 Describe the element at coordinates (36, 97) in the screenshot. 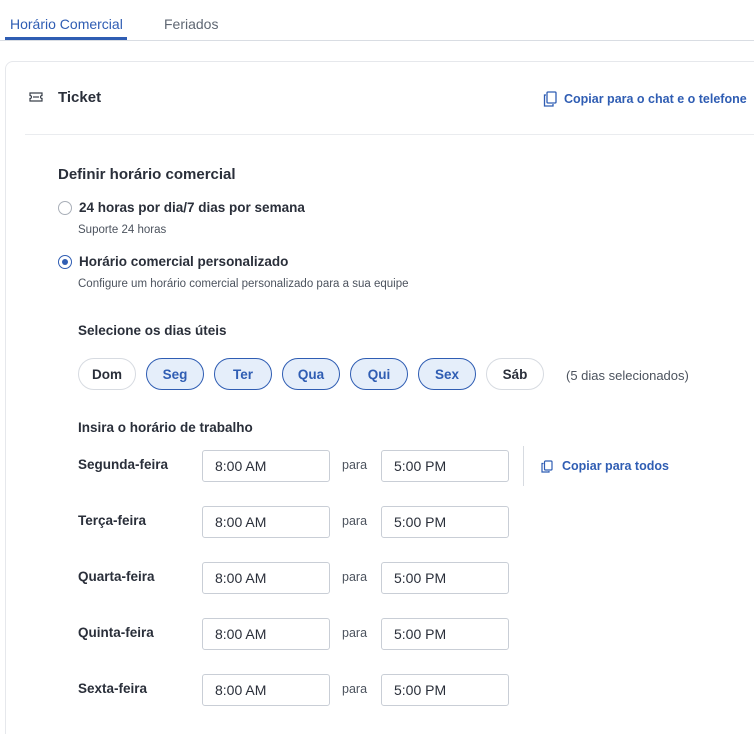

I see `ticket-icon` at that location.